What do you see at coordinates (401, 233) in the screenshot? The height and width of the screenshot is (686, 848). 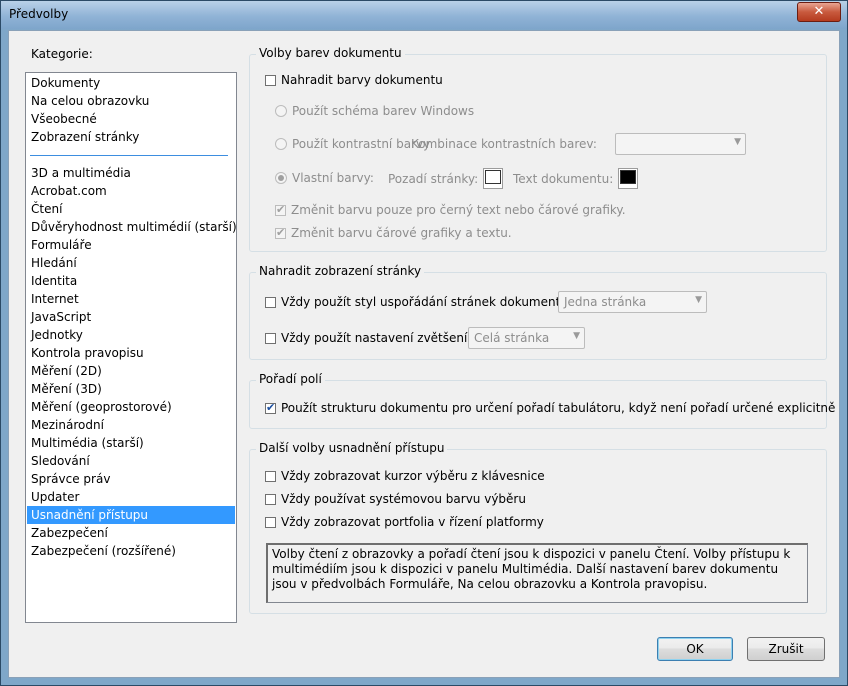 I see `line-art-label: Změnit barvu čárové grafiky a textu.` at bounding box center [401, 233].